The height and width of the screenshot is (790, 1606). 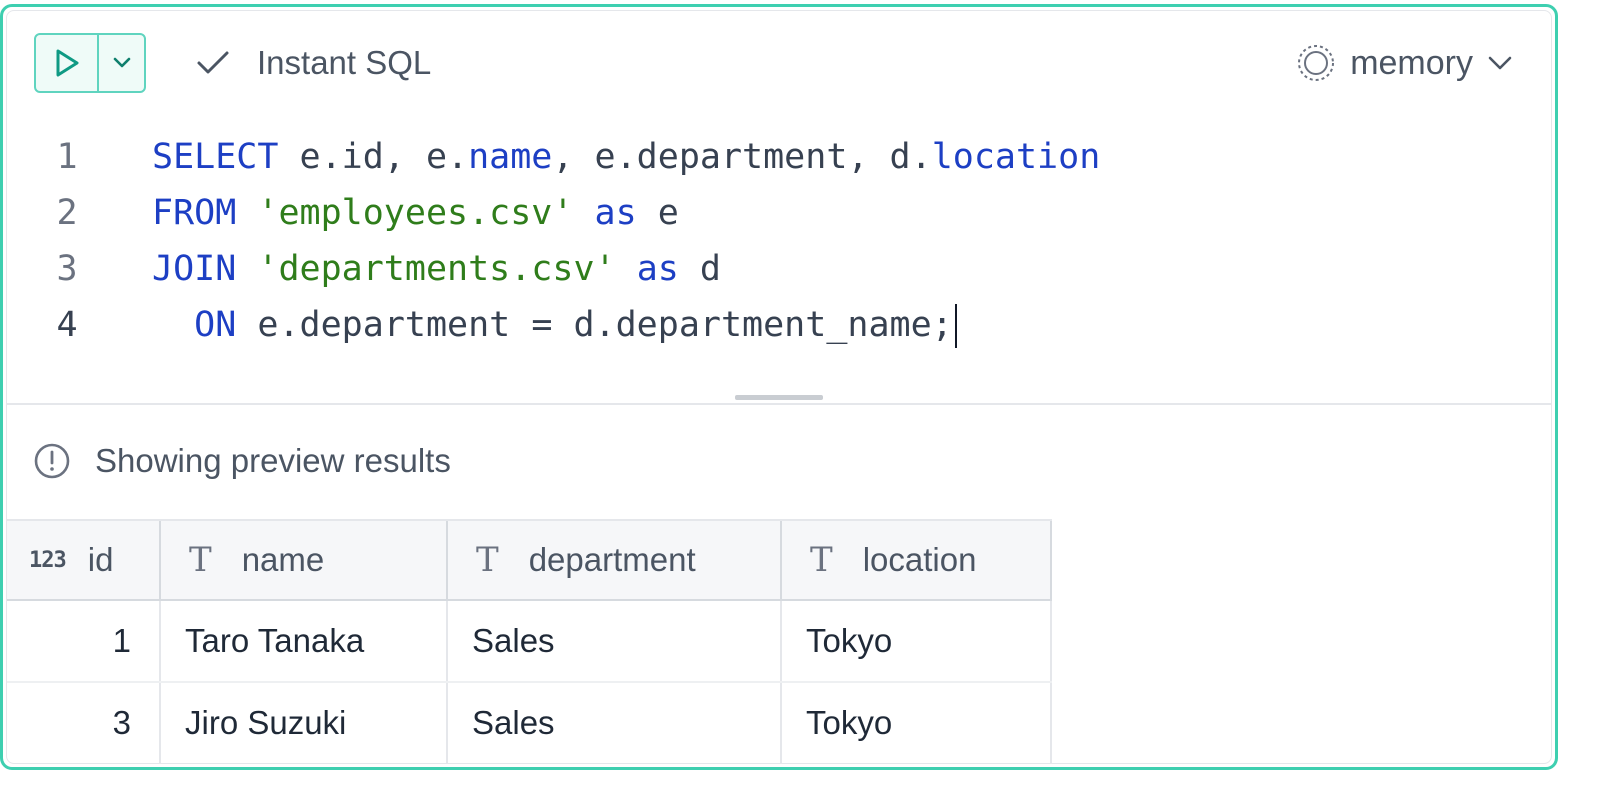 I want to click on code-text: ON e.department = d.department_name;, so click(x=554, y=325).